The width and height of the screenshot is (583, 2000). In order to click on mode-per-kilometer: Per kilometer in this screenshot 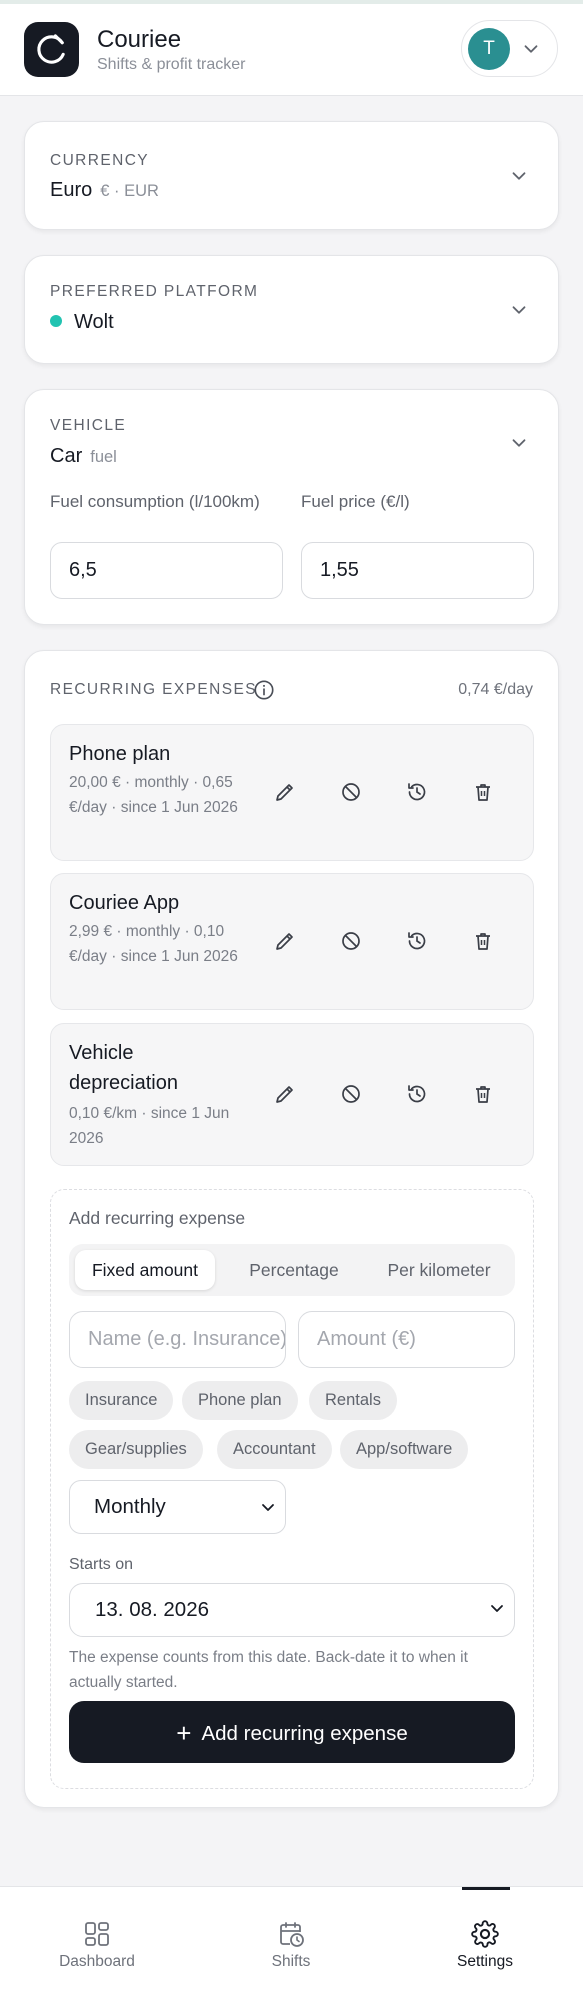, I will do `click(439, 1270)`.